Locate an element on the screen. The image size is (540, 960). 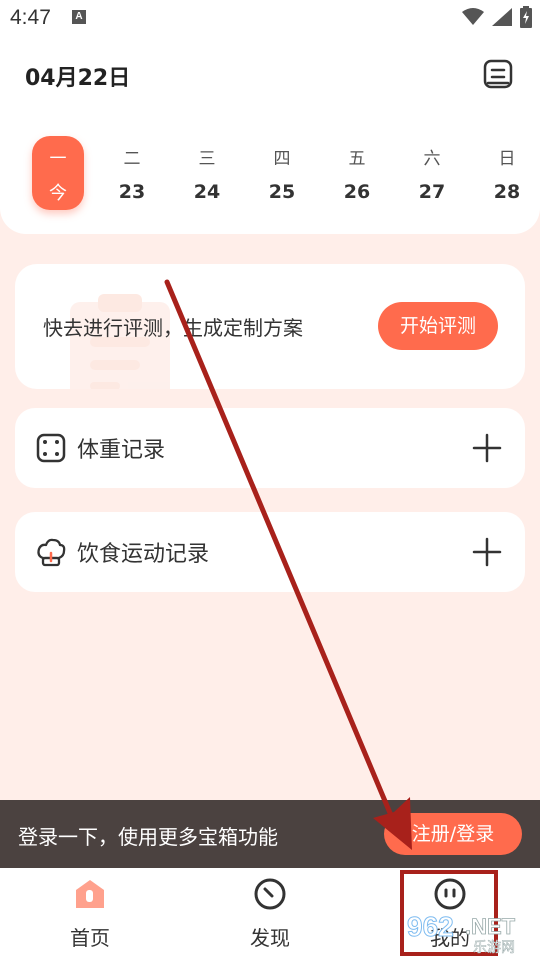
day-of-week: 日 is located at coordinates (507, 159).